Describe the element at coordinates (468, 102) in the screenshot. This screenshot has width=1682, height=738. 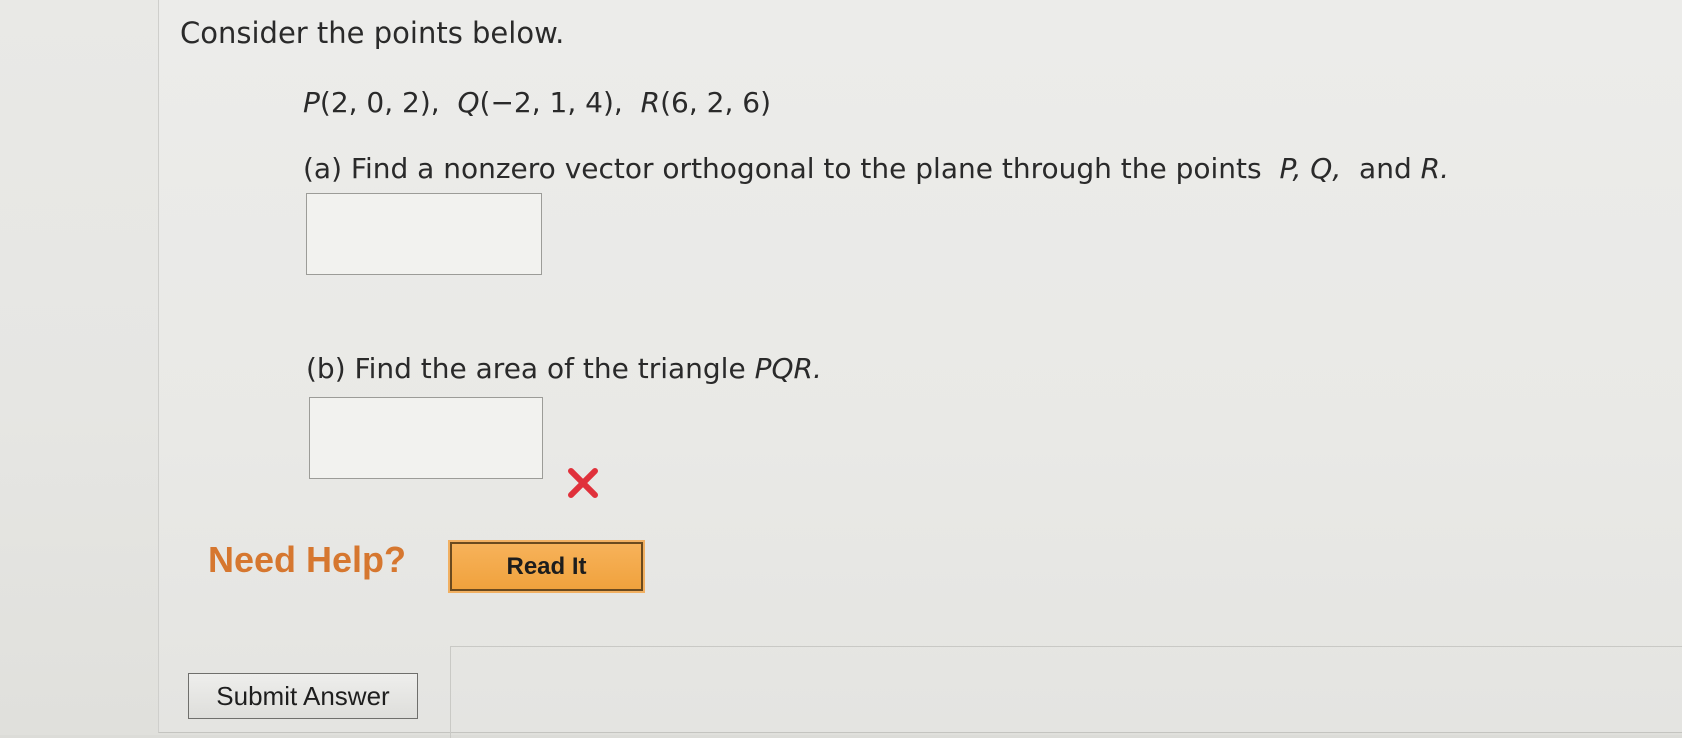
I see `point-q-name: Q` at that location.